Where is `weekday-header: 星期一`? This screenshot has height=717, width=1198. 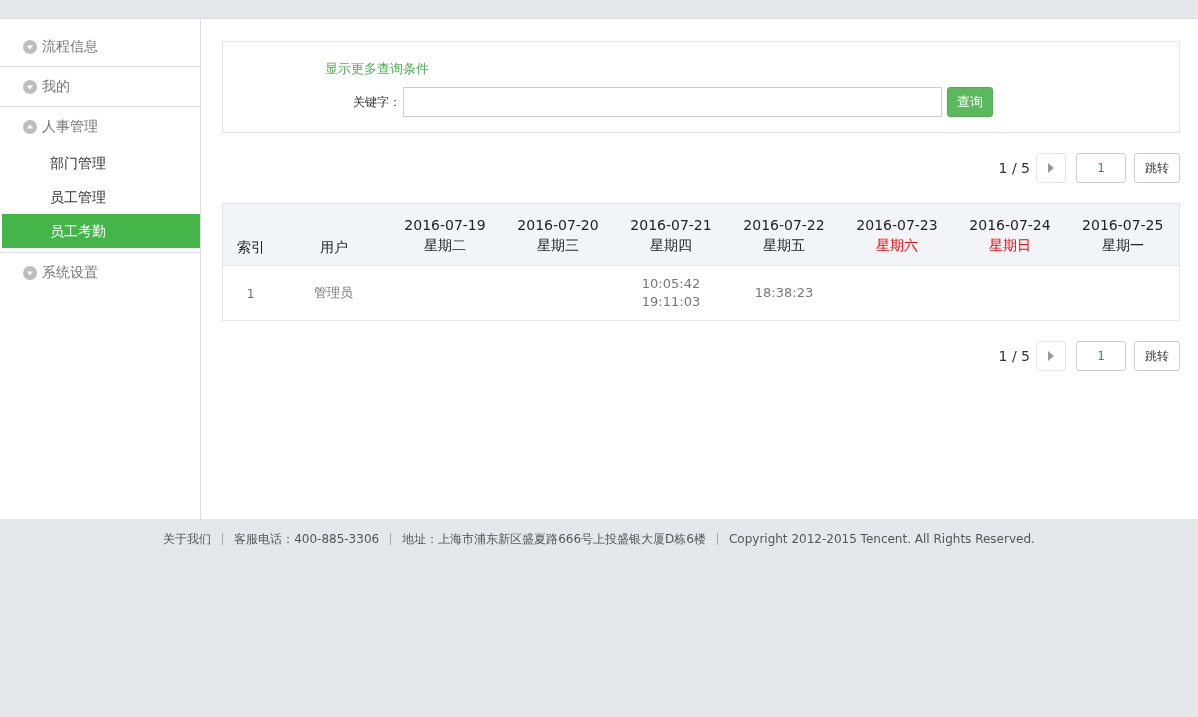 weekday-header: 星期一 is located at coordinates (1122, 245).